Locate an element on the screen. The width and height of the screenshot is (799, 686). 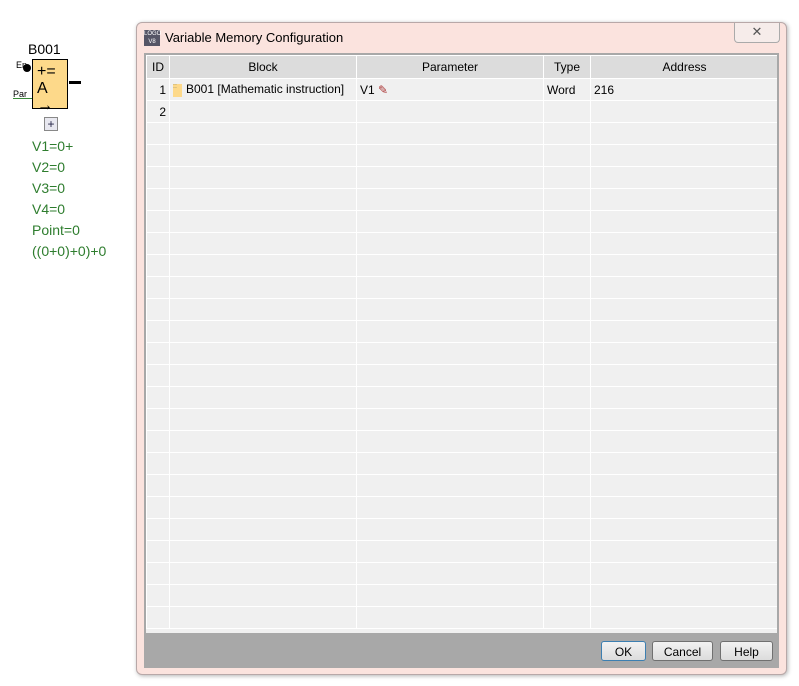
ok-button: OK is located at coordinates (623, 651).